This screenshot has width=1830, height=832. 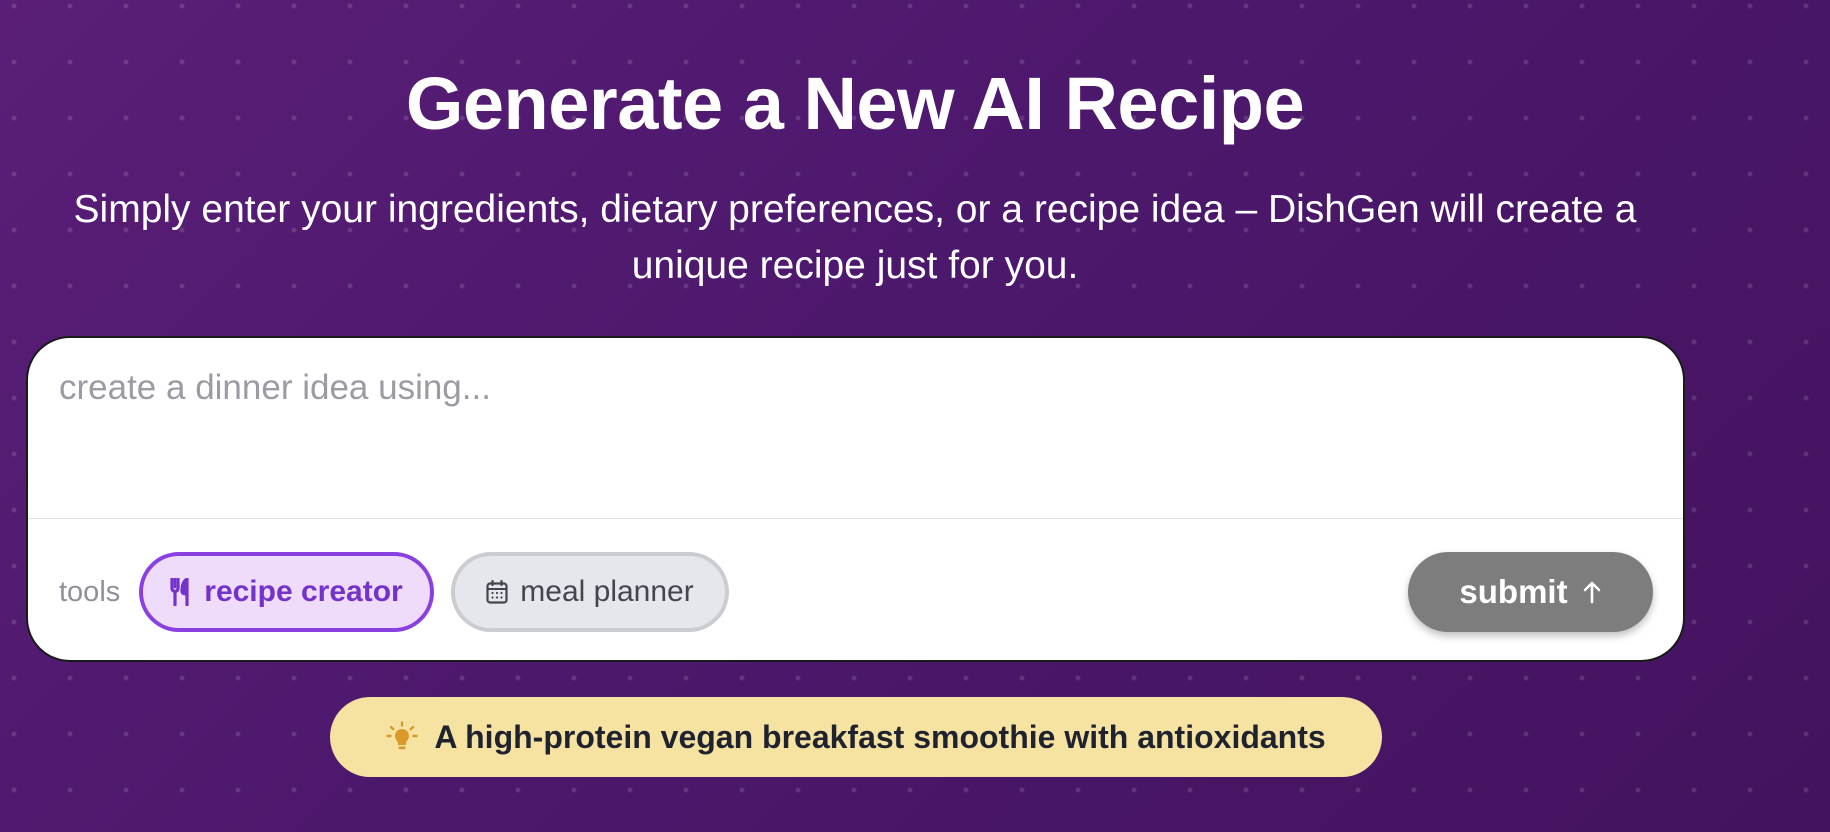 I want to click on submit-label: submit, so click(x=1513, y=591).